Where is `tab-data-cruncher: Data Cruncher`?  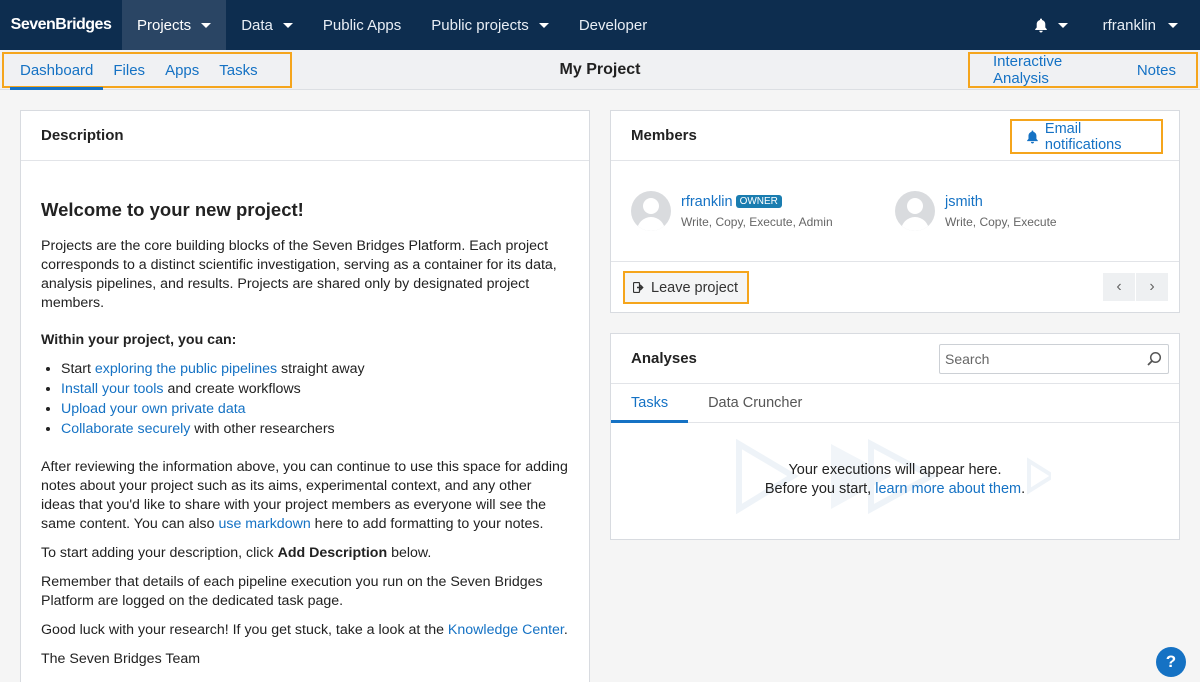 tab-data-cruncher: Data Cruncher is located at coordinates (755, 403).